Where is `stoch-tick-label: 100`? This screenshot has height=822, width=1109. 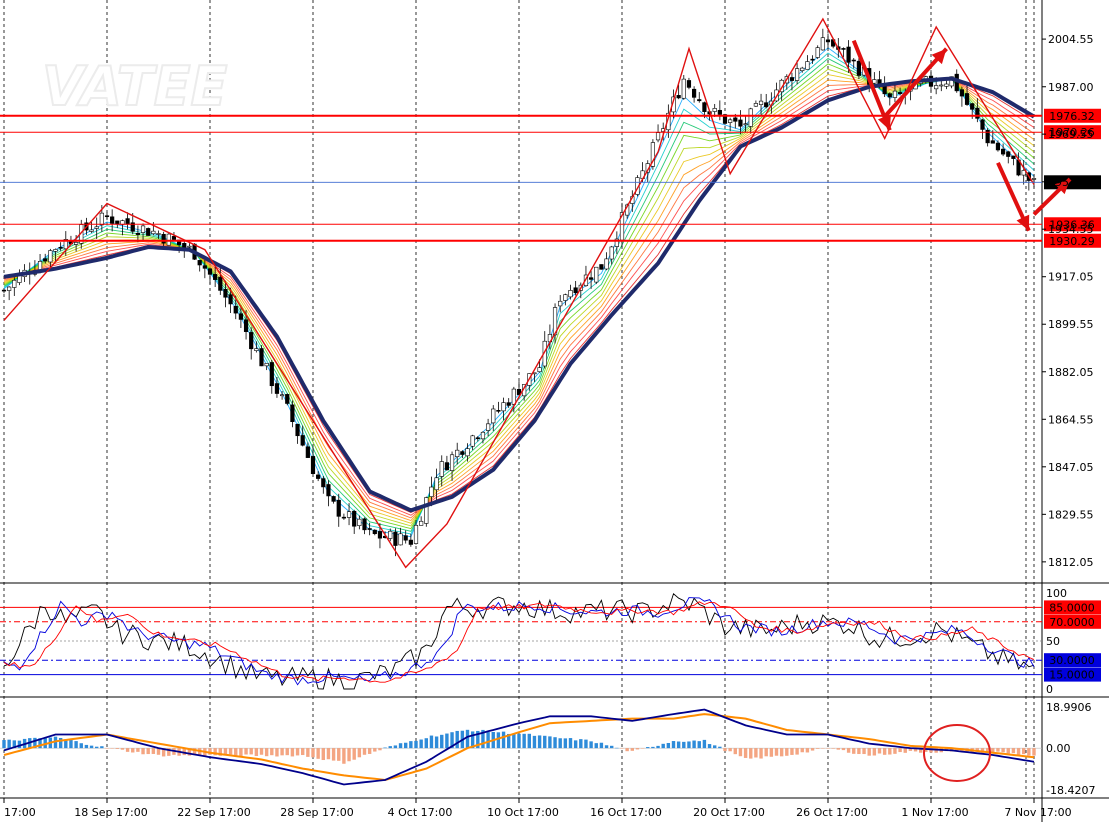
stoch-tick-label: 100 is located at coordinates (1056, 593).